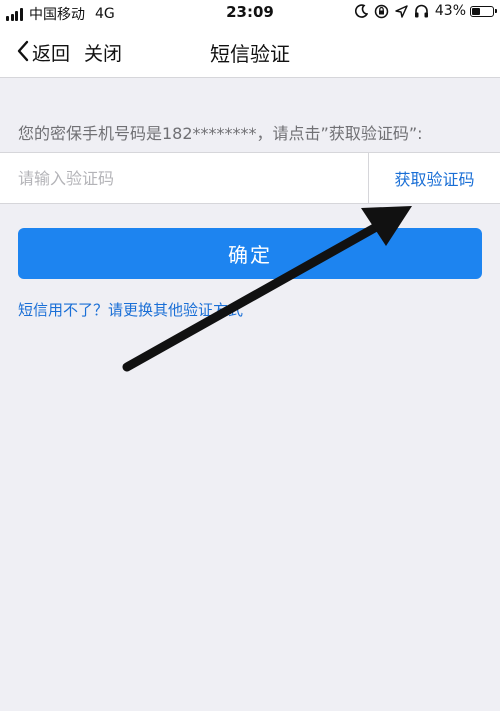 The image size is (500, 711). Describe the element at coordinates (476, 11) in the screenshot. I see `battery-fill` at that location.